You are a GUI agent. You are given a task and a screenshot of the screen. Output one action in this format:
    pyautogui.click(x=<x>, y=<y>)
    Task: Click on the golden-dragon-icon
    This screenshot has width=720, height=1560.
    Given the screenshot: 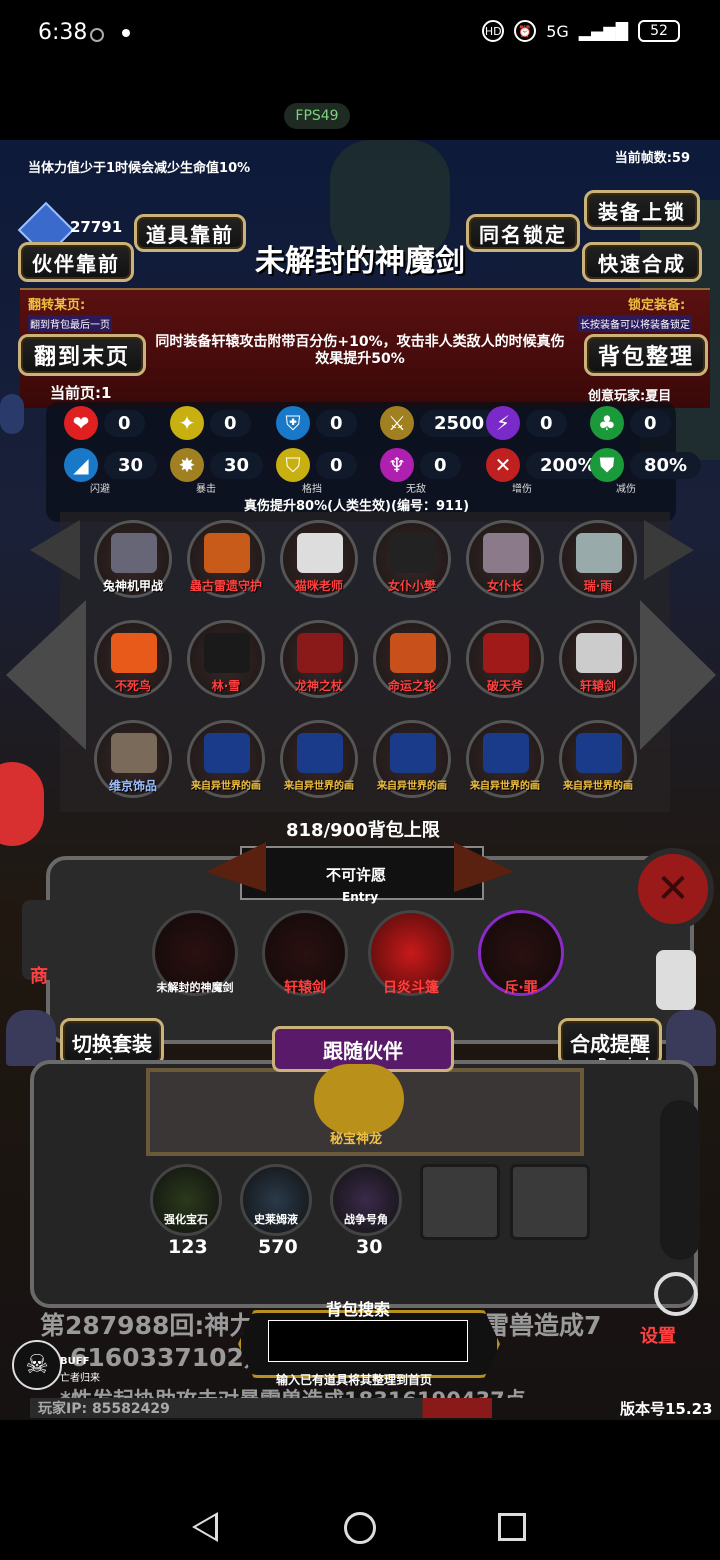 What is the action you would take?
    pyautogui.click(x=359, y=1099)
    